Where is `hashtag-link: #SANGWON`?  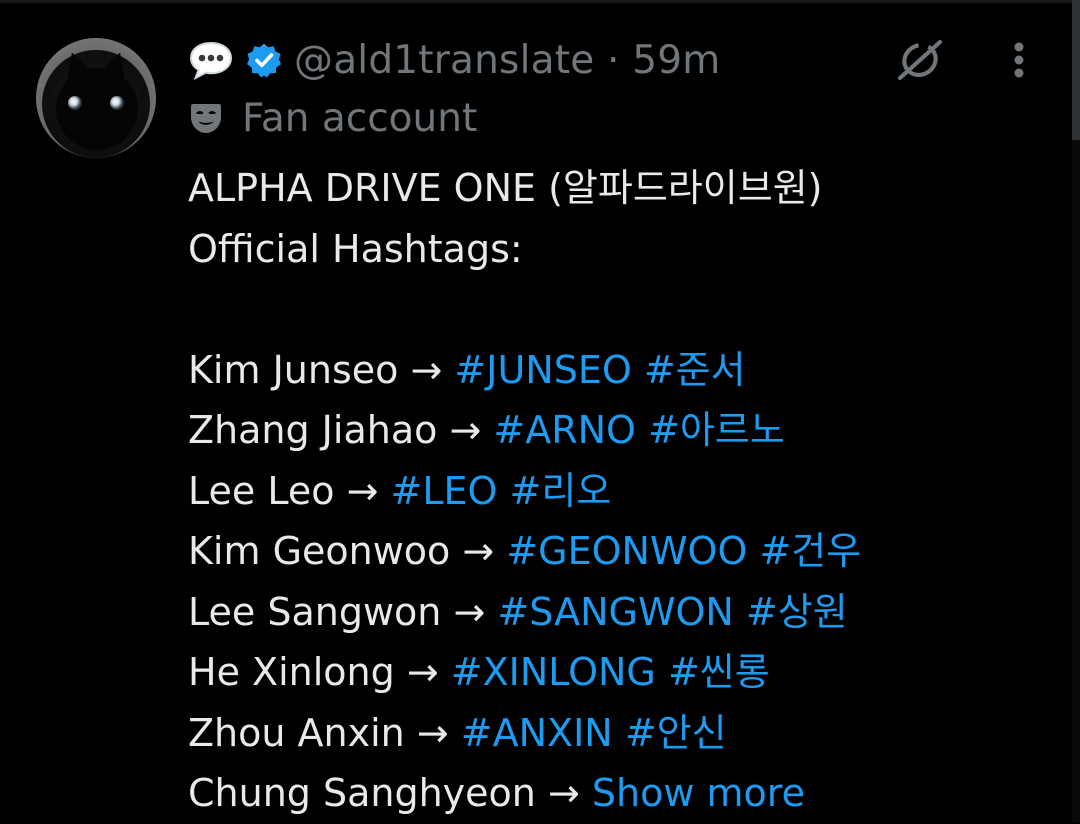
hashtag-link: #SANGWON is located at coordinates (615, 612).